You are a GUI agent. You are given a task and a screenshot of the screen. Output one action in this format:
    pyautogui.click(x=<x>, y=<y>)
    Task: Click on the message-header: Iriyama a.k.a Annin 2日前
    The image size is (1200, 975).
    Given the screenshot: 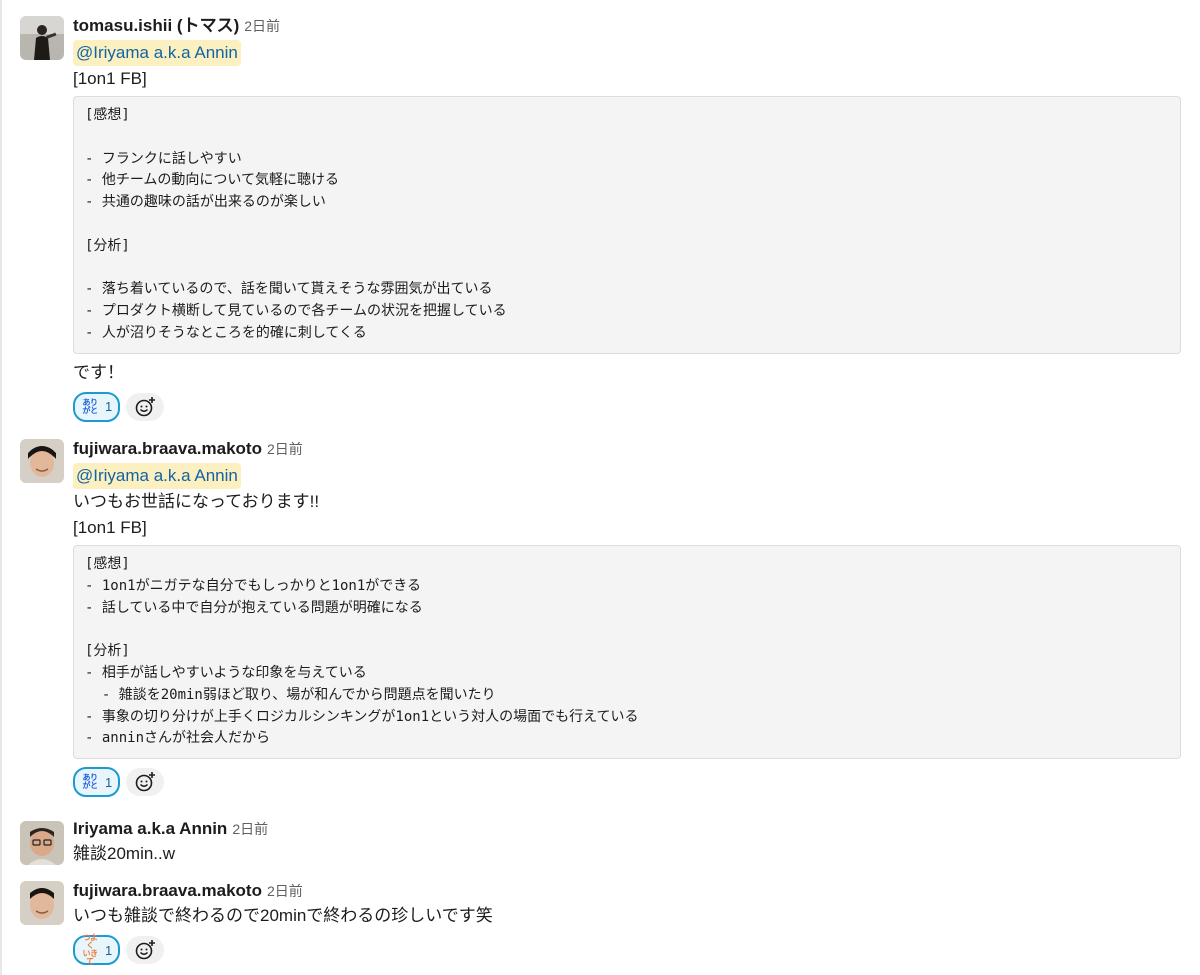 What is the action you would take?
    pyautogui.click(x=627, y=829)
    